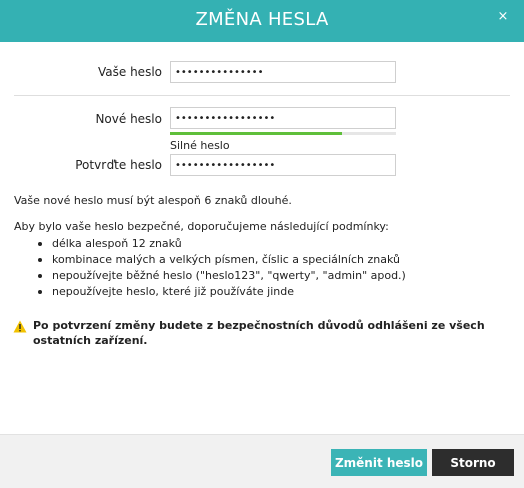 The image size is (524, 488). I want to click on confirm-password-label: Potvrďte heslo, so click(118, 165).